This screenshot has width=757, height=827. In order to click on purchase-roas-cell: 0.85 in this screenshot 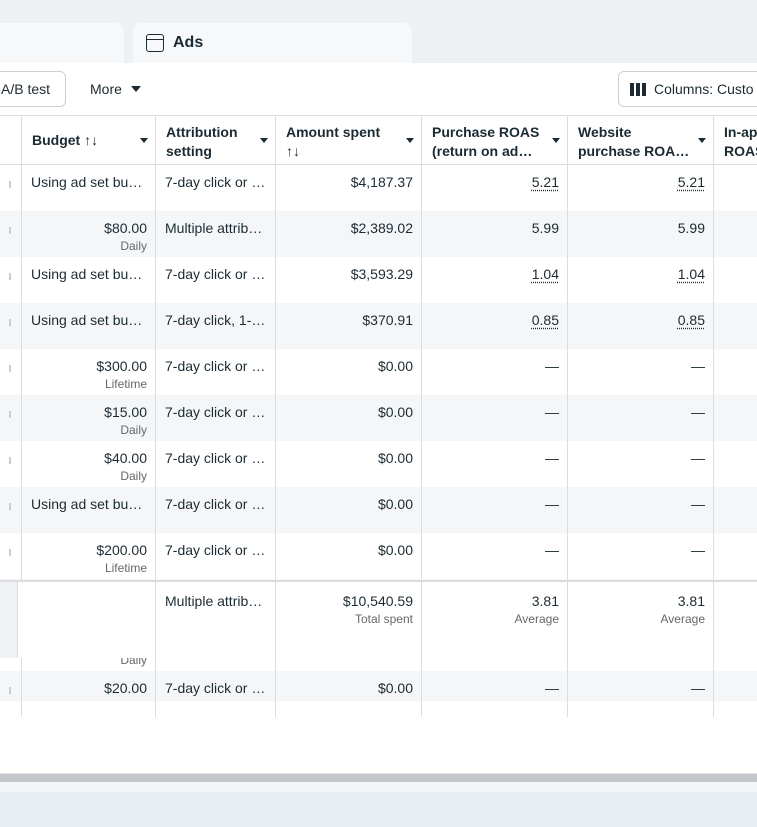, I will do `click(495, 326)`.